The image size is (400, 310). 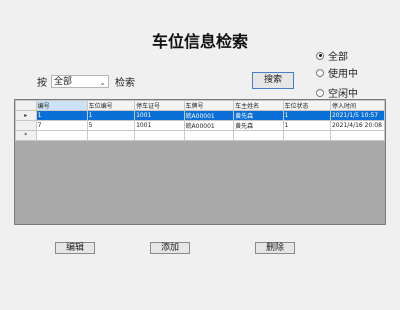 What do you see at coordinates (209, 105) in the screenshot?
I see `column-header: 车牌号` at bounding box center [209, 105].